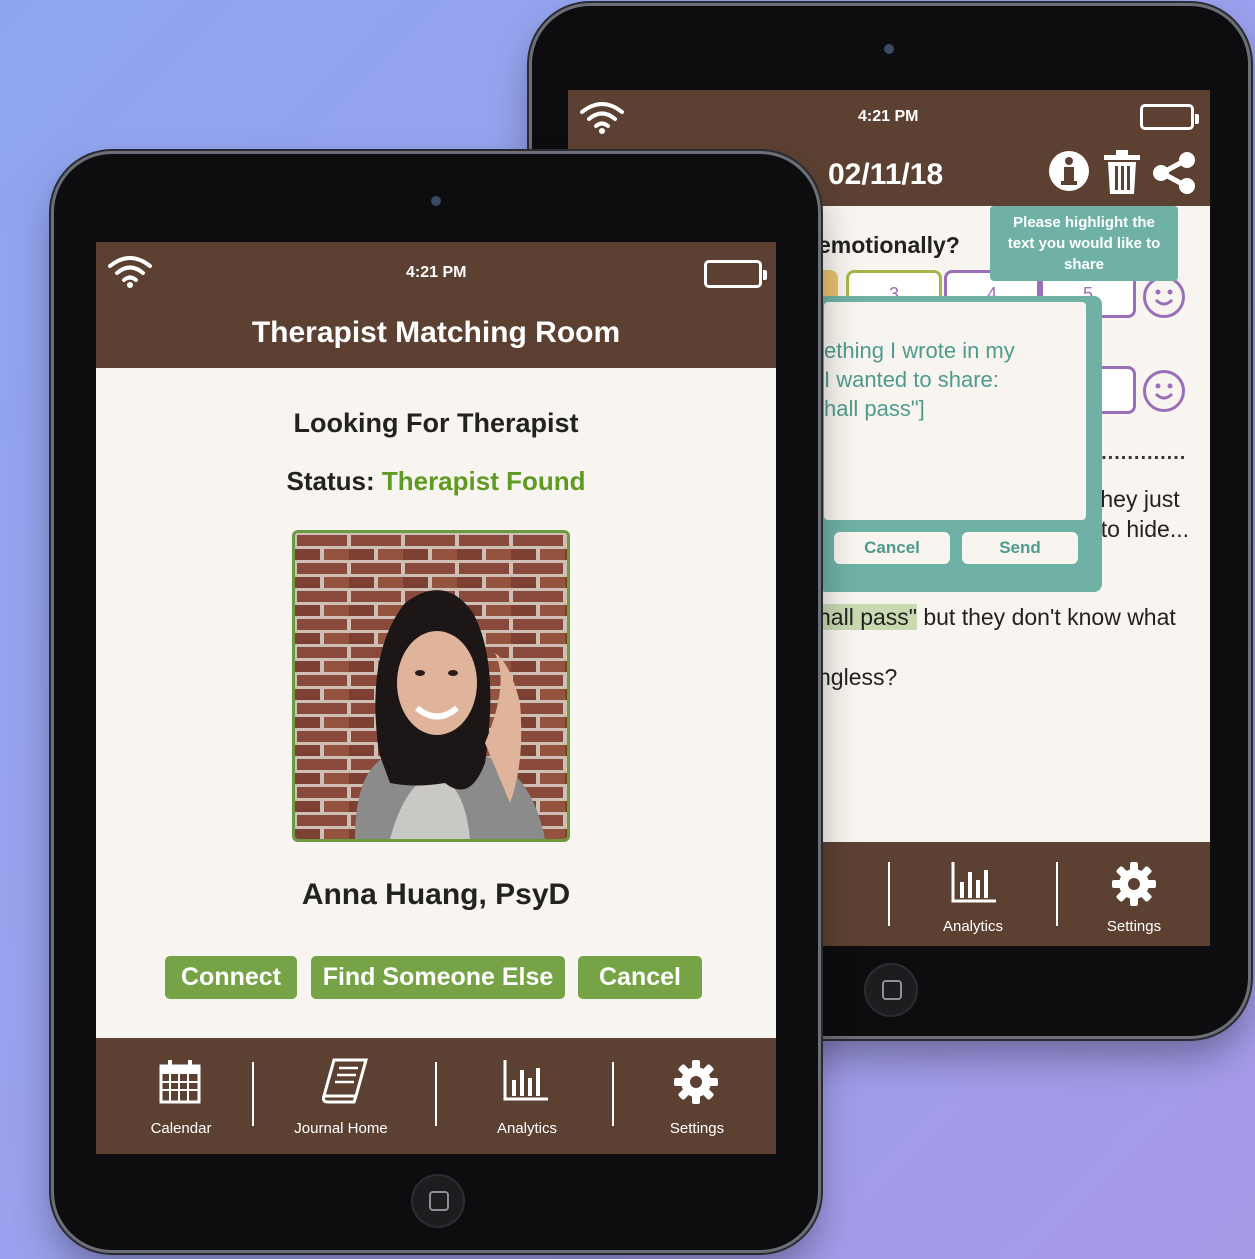 The image size is (1255, 1259). Describe the element at coordinates (436, 305) in the screenshot. I see `front-top-bar: 4:21 PM Therapist Matching Room` at that location.